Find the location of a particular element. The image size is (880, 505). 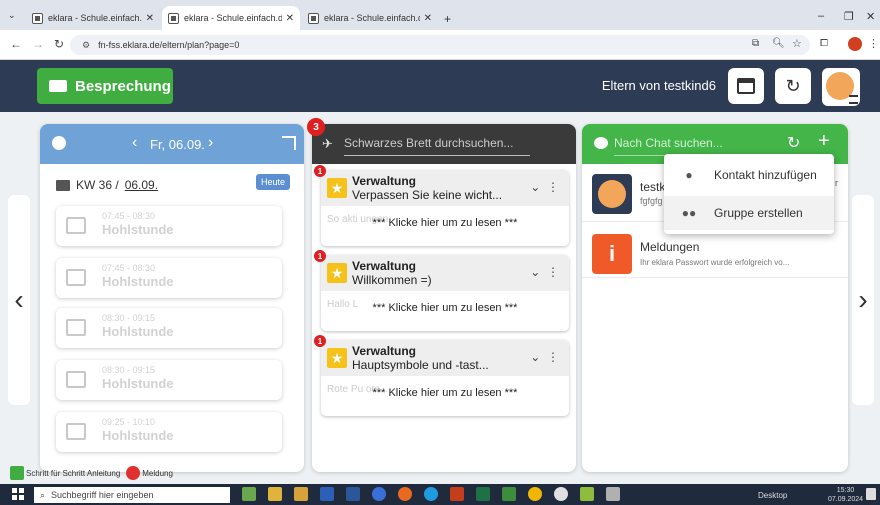

create-group-menu-item: ●● Gruppe erstellen is located at coordinates (749, 213).